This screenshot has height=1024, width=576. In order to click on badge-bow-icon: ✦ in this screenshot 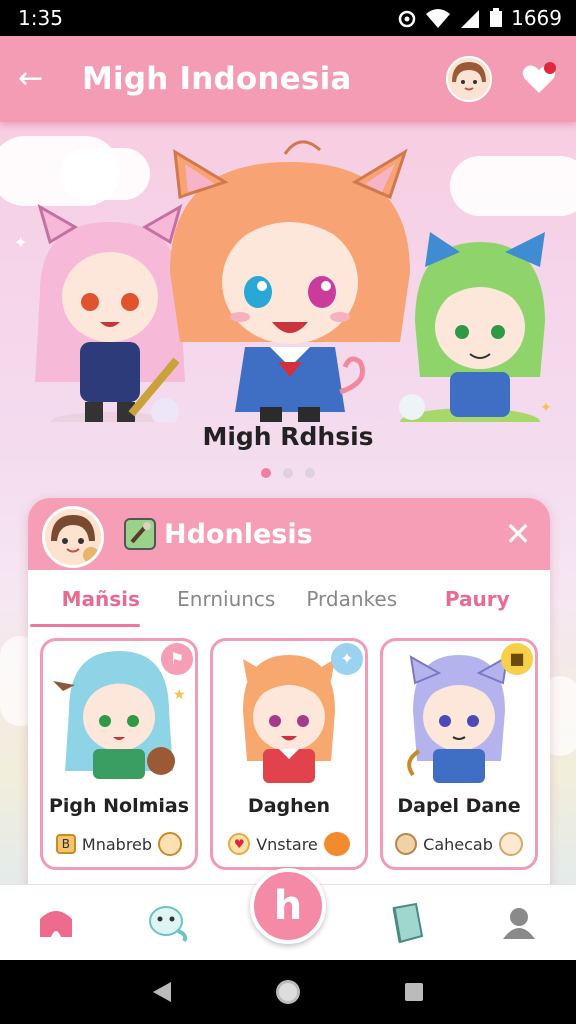, I will do `click(347, 659)`.